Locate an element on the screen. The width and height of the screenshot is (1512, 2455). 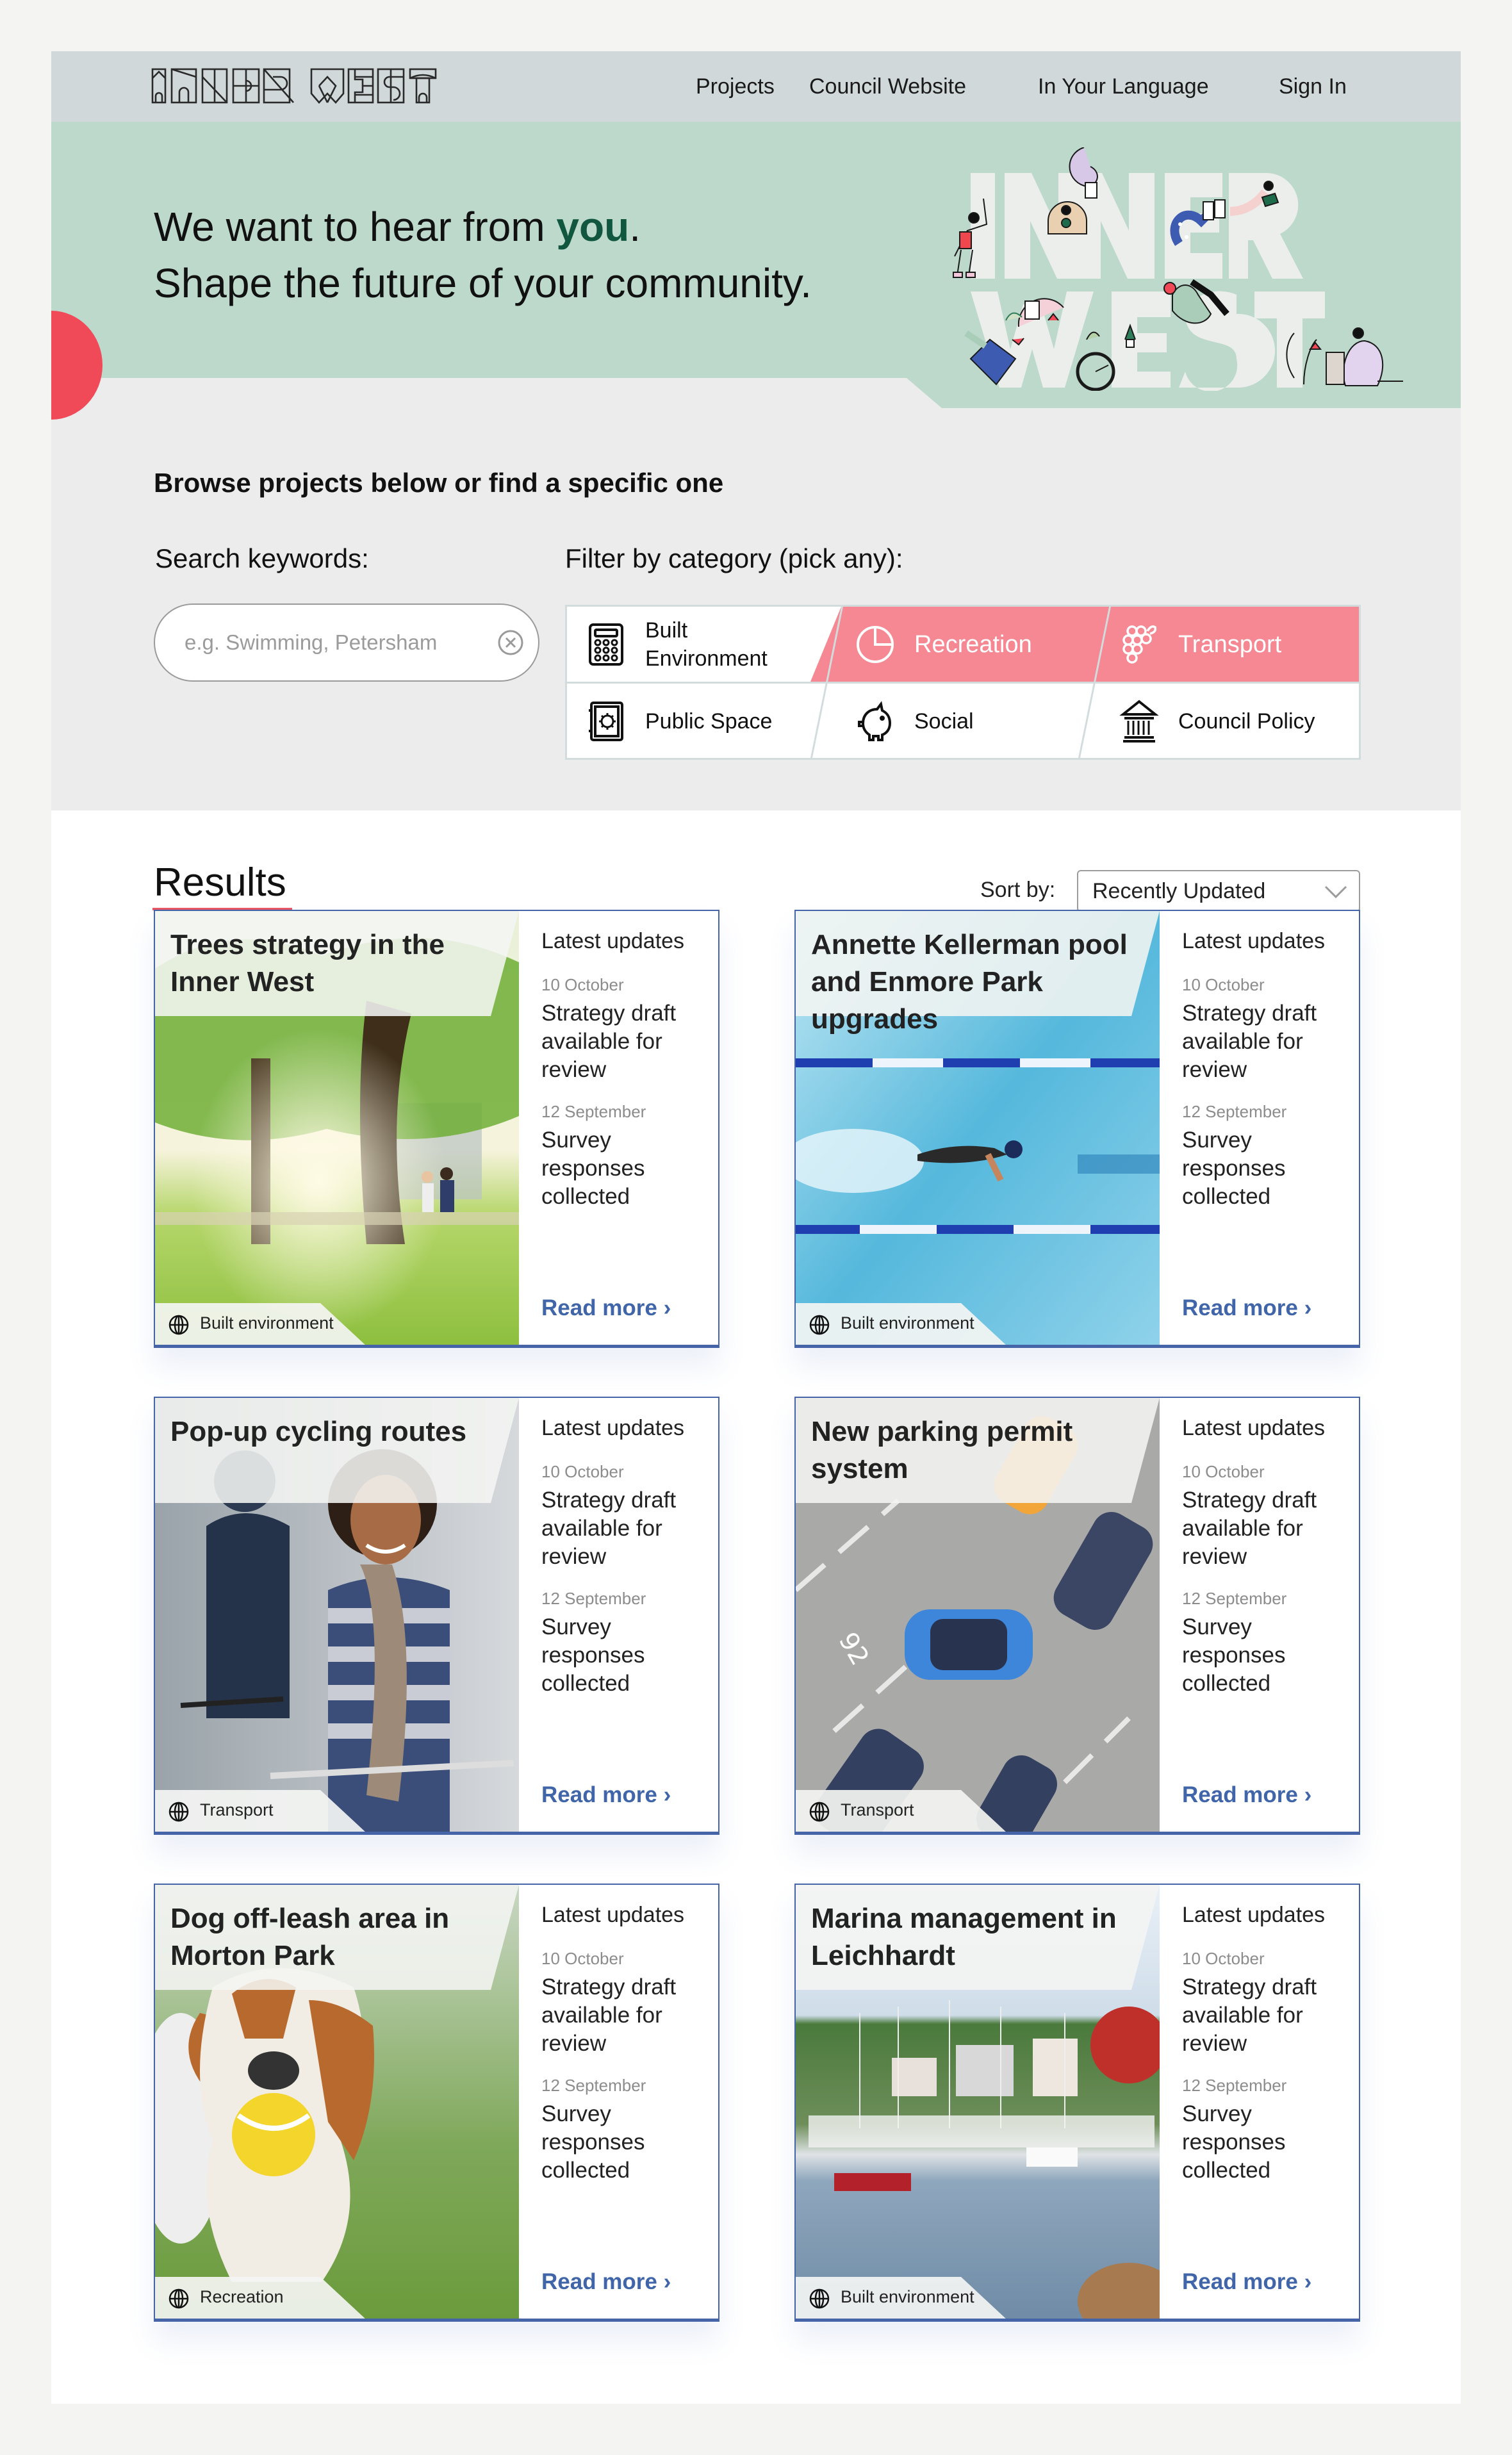
hero-accent-word: you is located at coordinates (593, 227).